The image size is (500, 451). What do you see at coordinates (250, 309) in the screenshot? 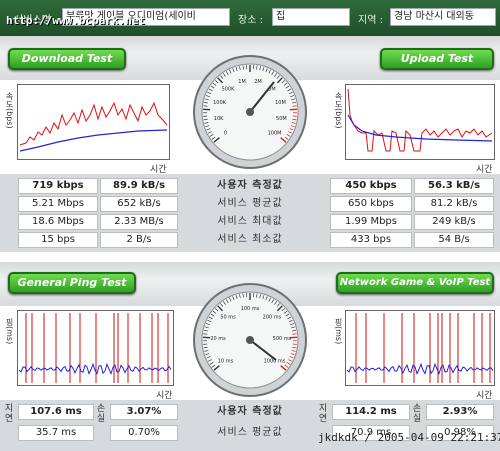
I see `ping-gauge-tick-label: 100 ms` at bounding box center [250, 309].